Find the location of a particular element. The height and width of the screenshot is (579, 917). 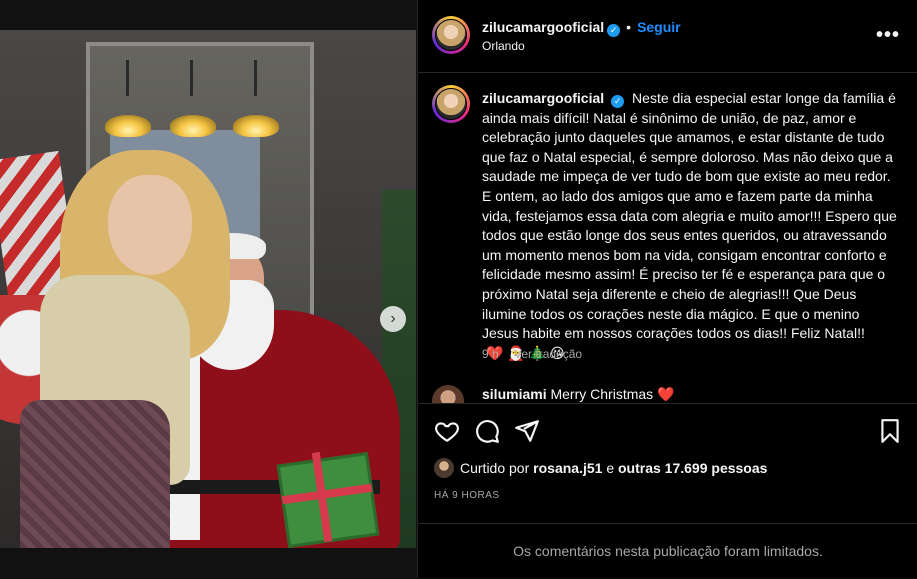

likes-others-link: outras 17.699 pessoas is located at coordinates (692, 468).